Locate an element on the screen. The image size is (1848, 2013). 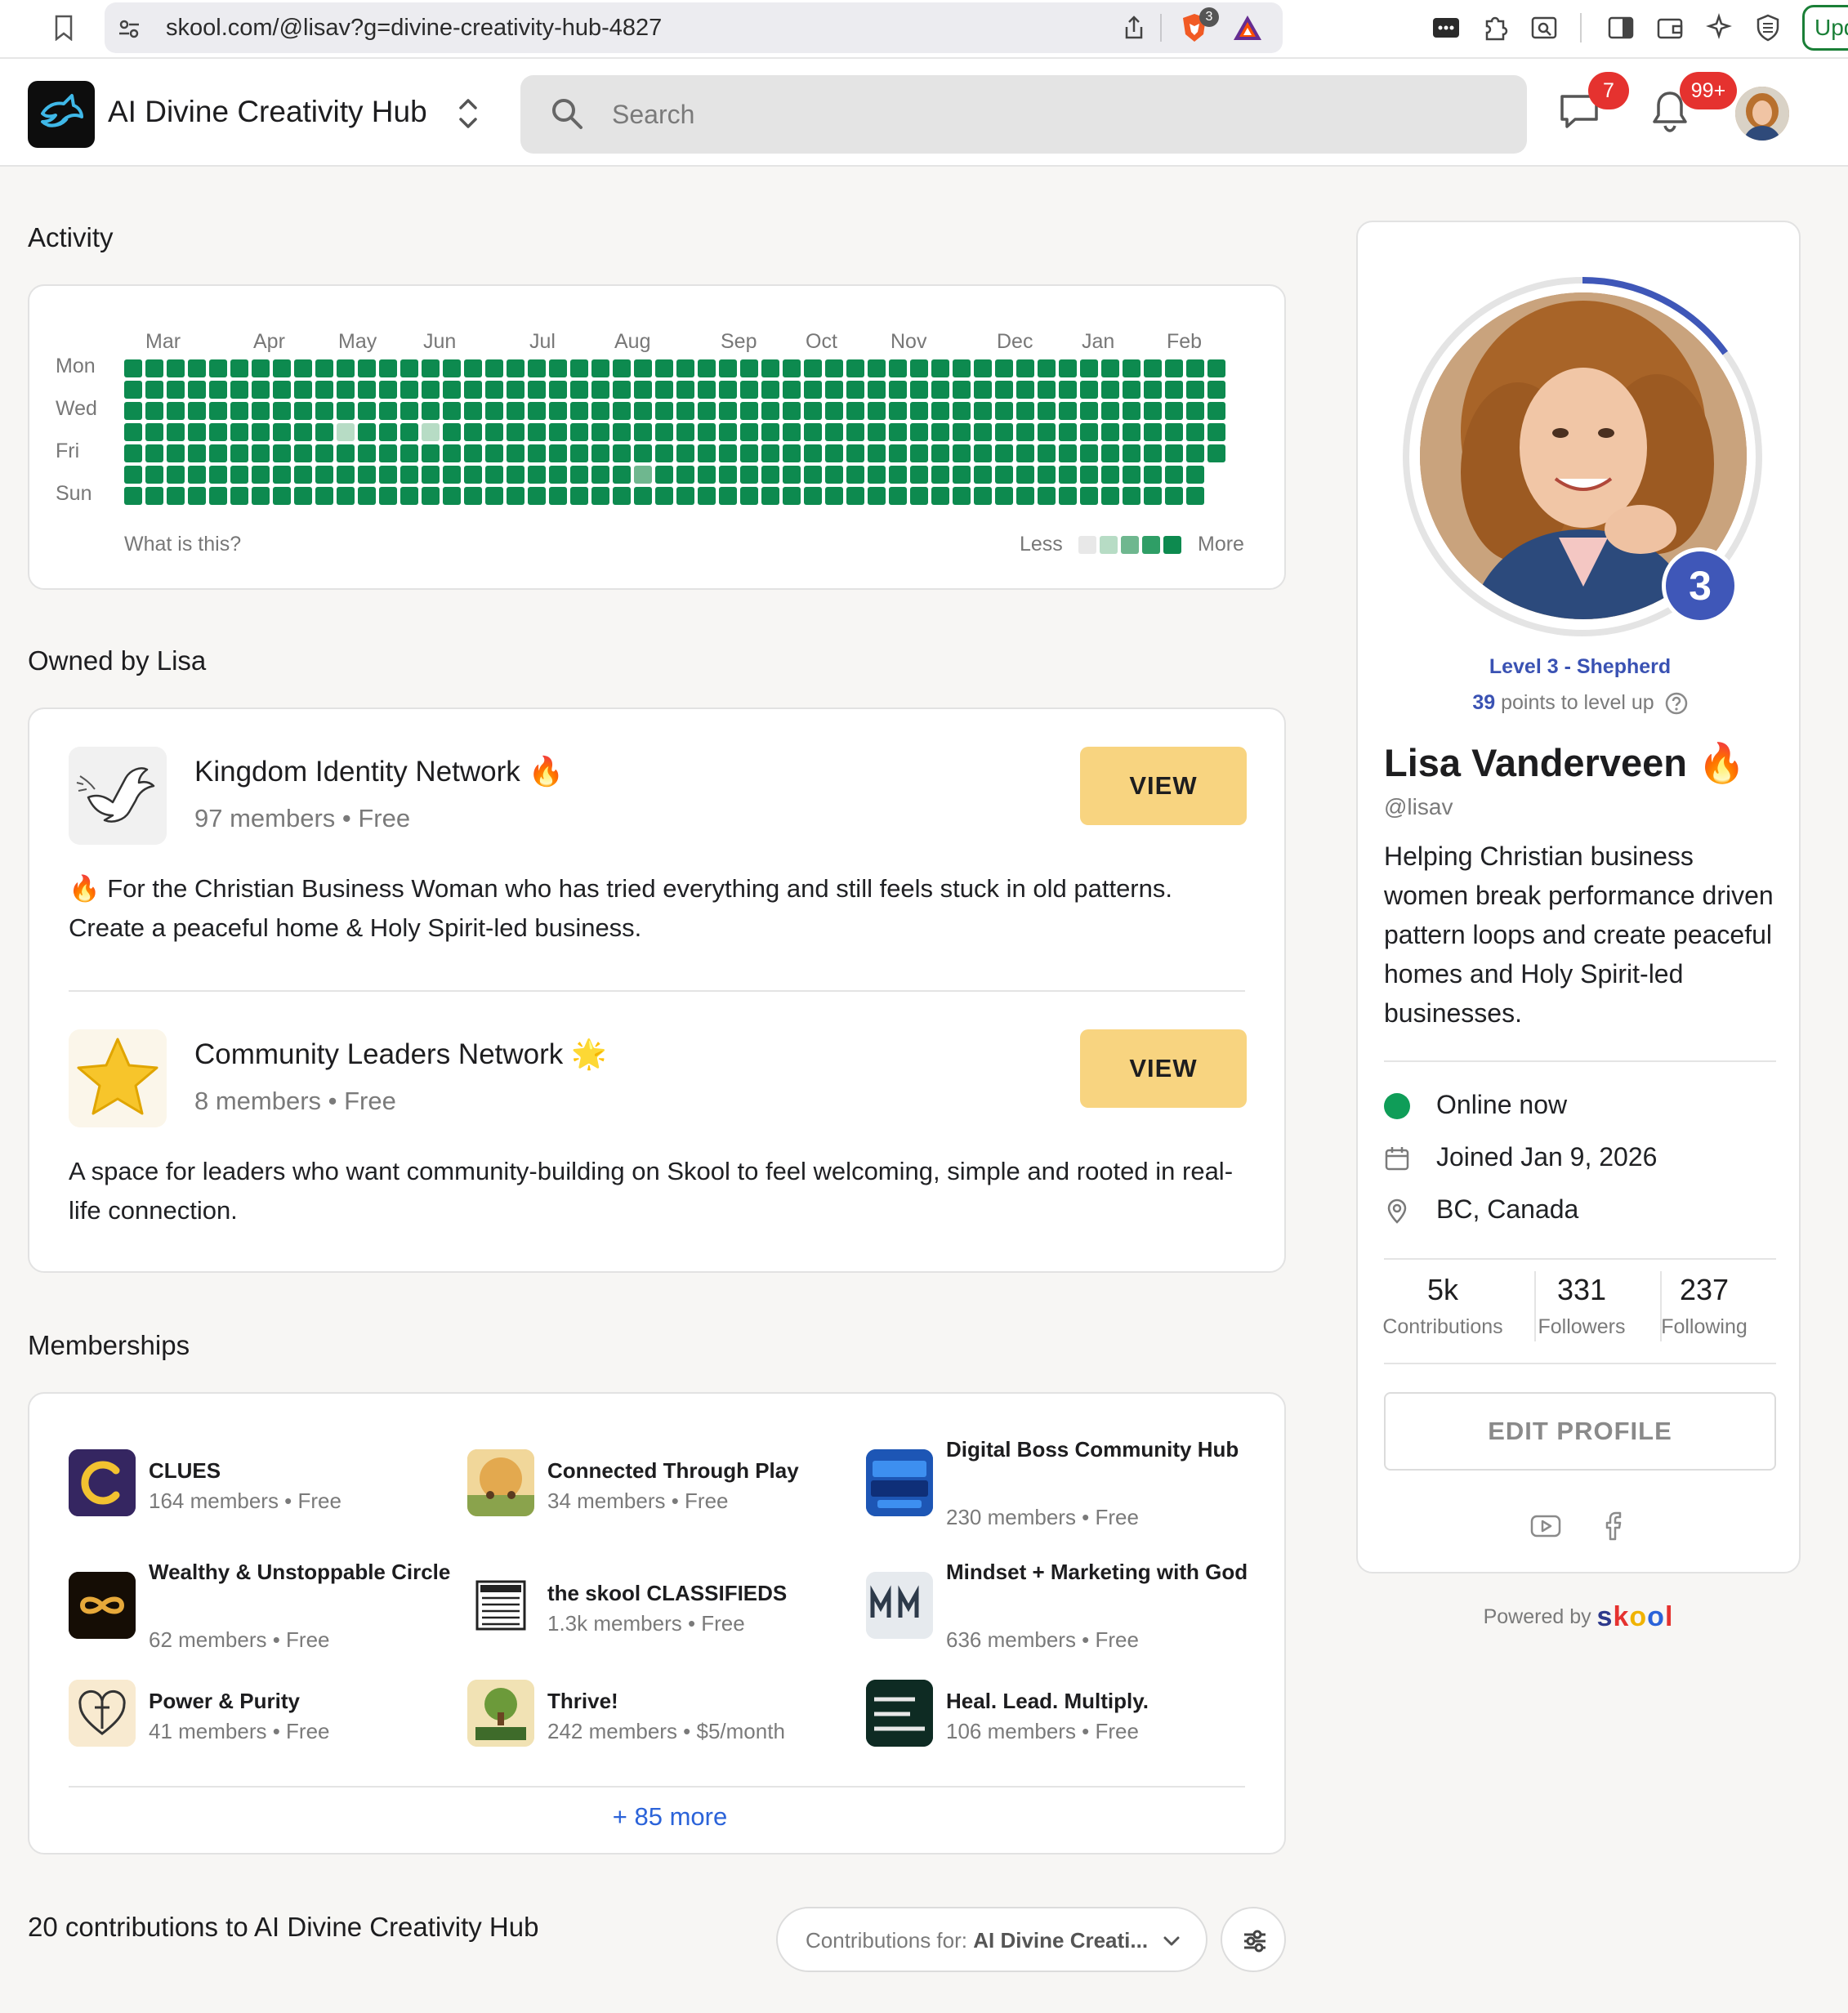
site-settings-icon is located at coordinates (129, 28).